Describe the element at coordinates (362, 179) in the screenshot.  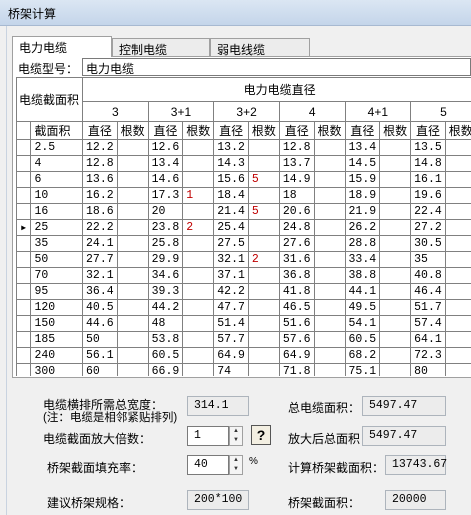
I see `diameter-cell: 15.9` at that location.